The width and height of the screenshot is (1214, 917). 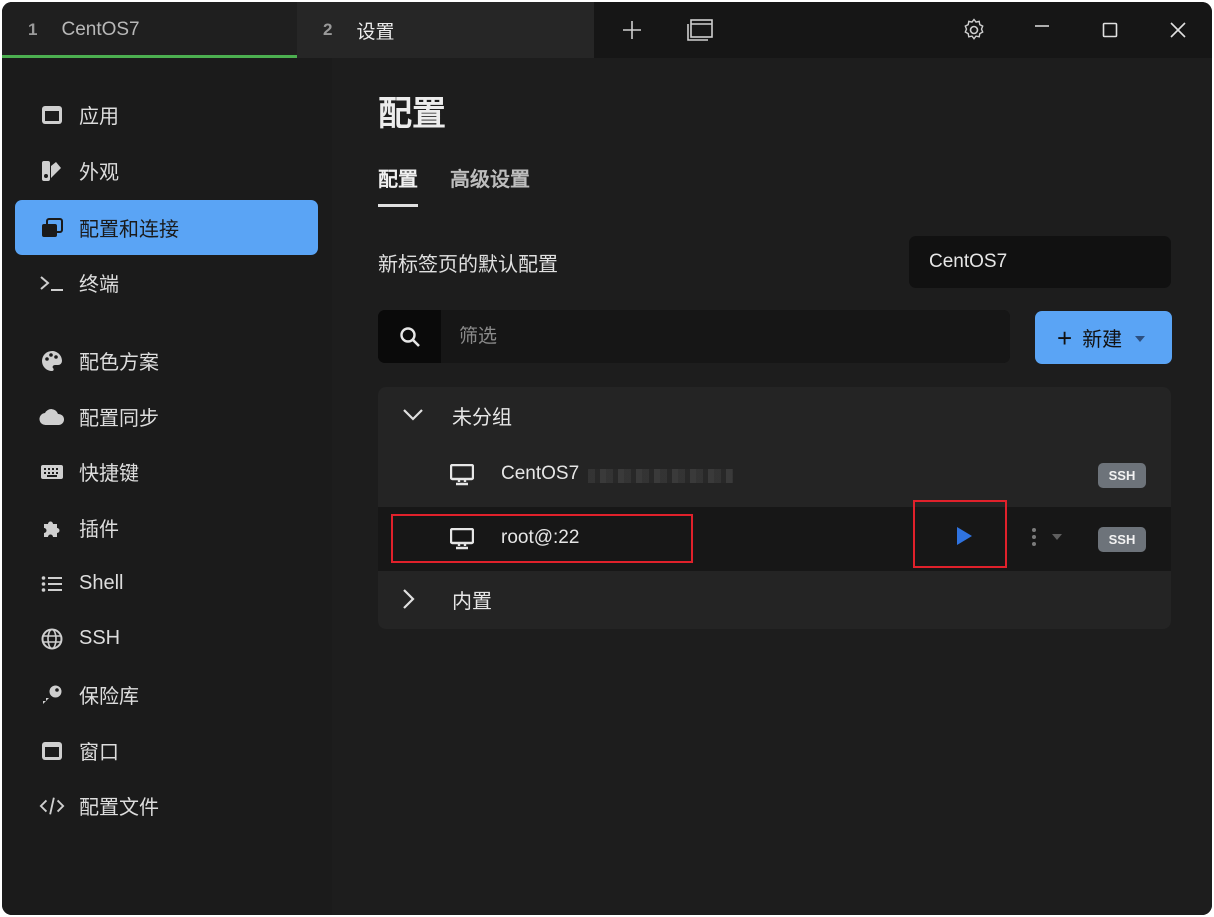 What do you see at coordinates (166, 583) in the screenshot?
I see `sidebar-item-shell: Shell` at bounding box center [166, 583].